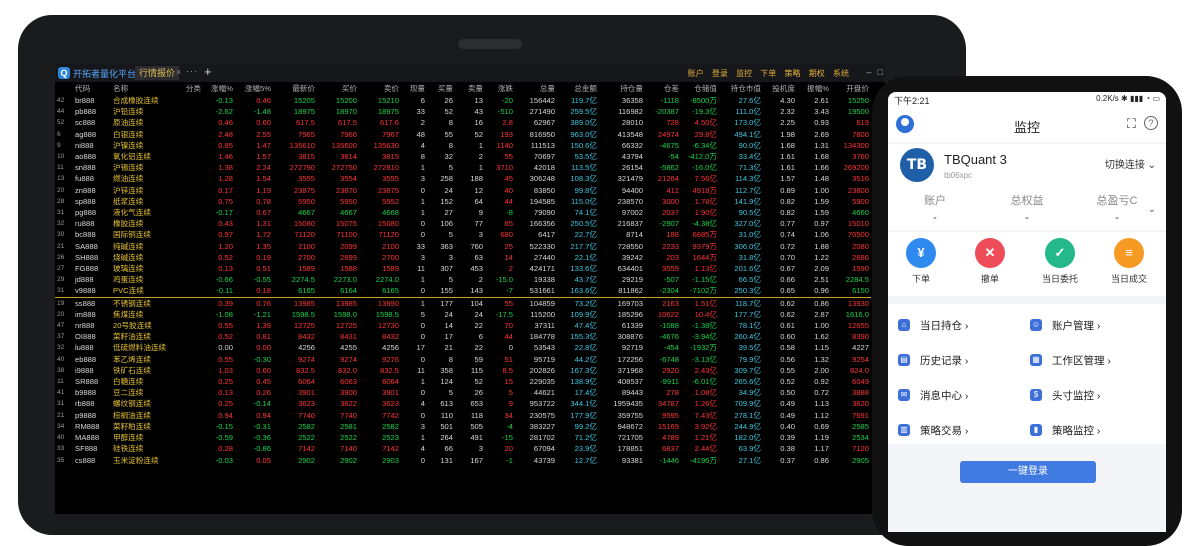  Describe the element at coordinates (787, 269) in the screenshot. I see `table-cell: 0.67` at that location.